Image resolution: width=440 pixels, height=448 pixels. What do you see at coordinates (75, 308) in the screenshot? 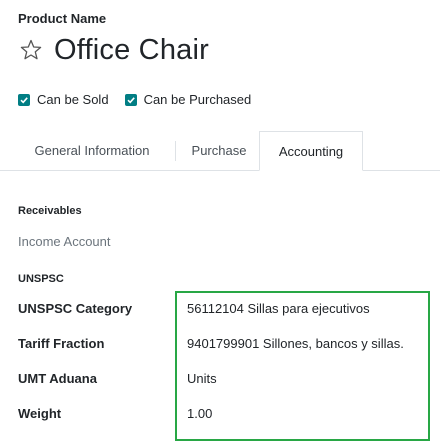
I see `unspsc-category-label: UNSPSC Category` at bounding box center [75, 308].